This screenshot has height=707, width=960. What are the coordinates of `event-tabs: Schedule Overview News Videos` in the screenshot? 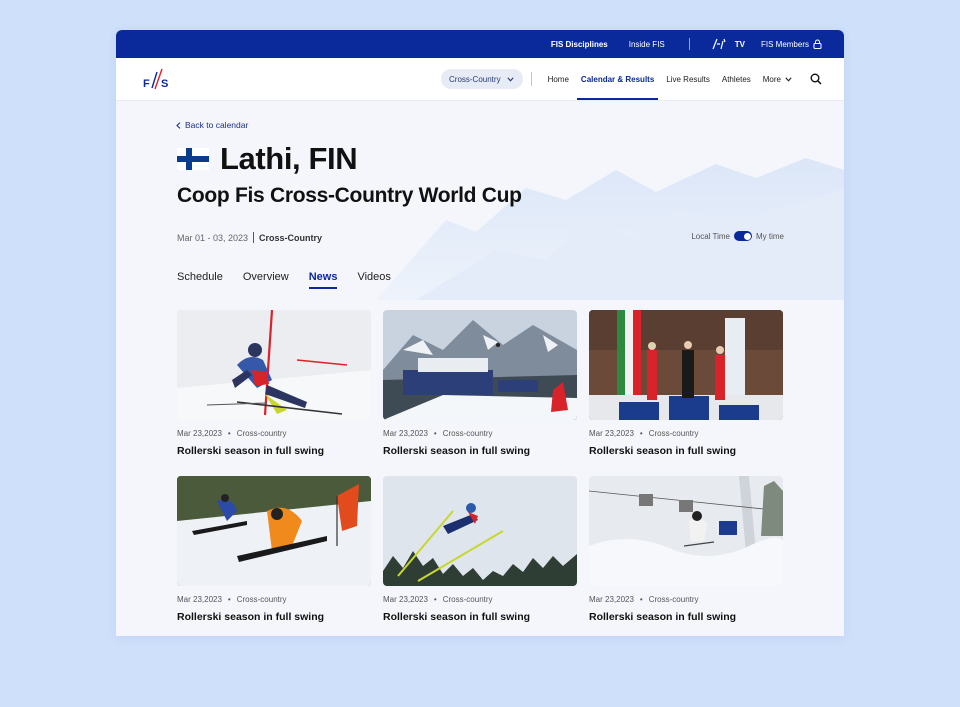 It's located at (294, 280).